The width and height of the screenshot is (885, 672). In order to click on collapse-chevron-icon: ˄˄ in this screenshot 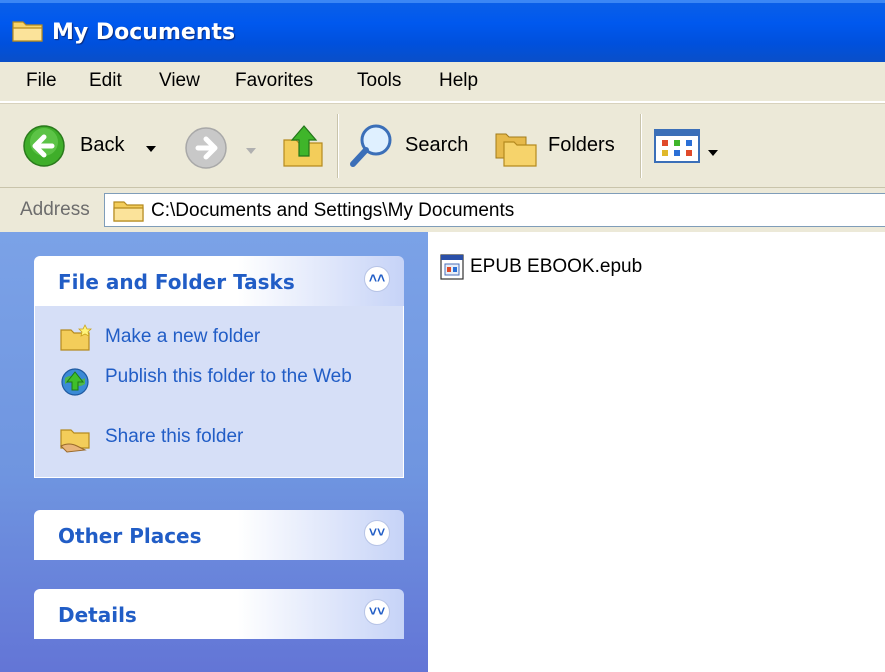, I will do `click(377, 279)`.